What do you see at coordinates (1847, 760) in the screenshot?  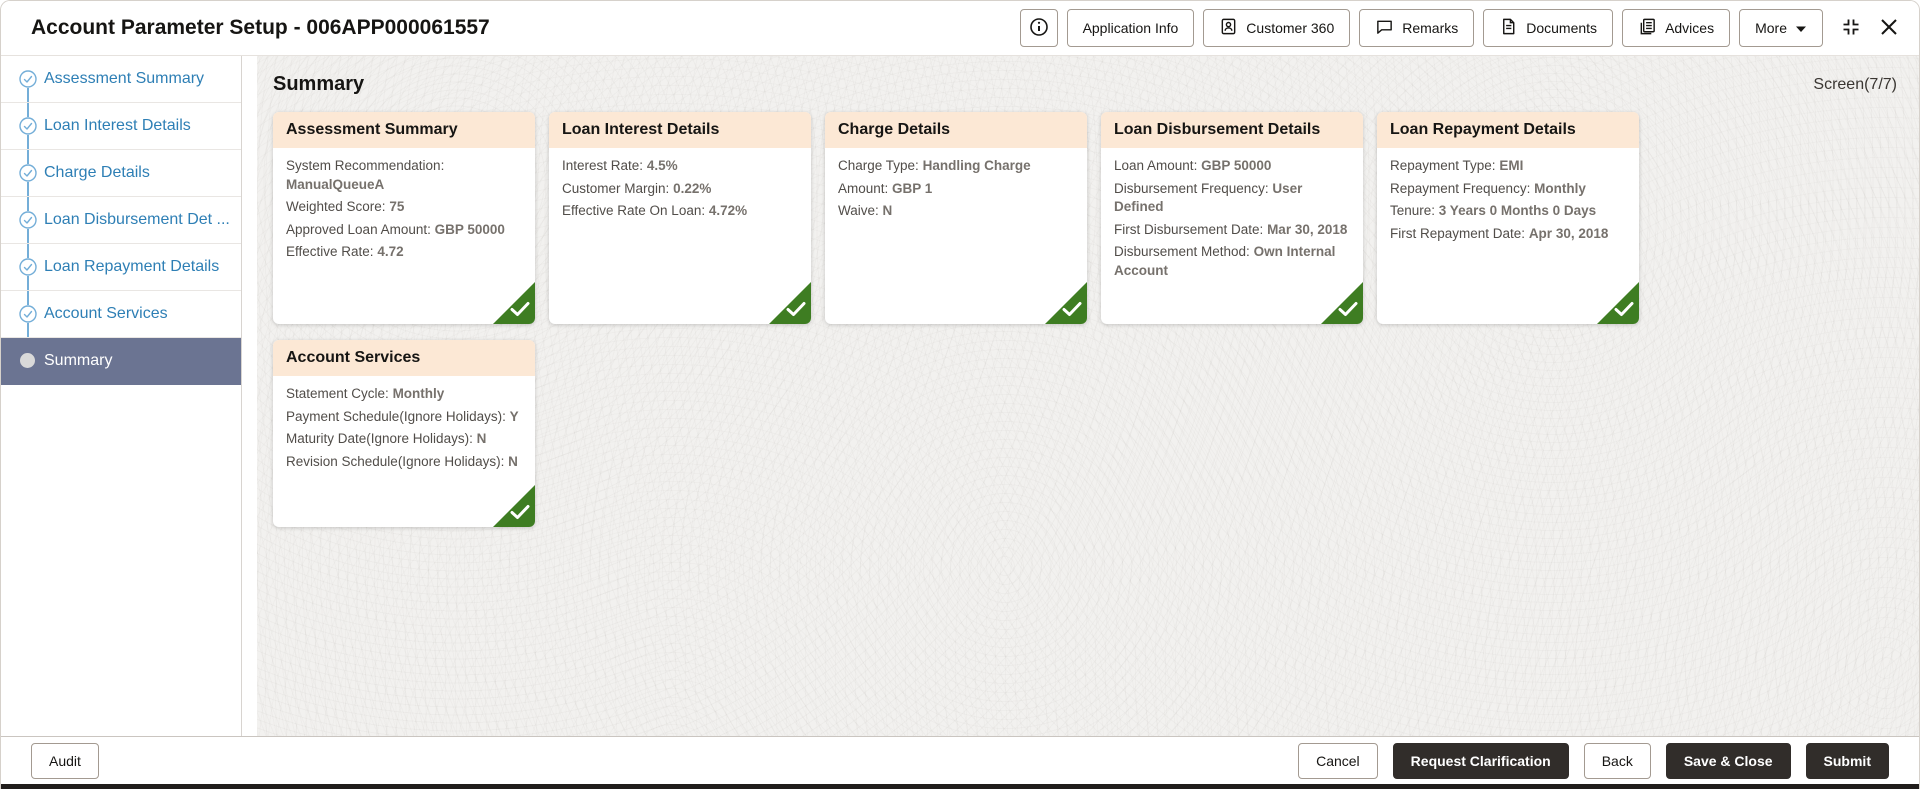 I see `submit-button: Submit` at bounding box center [1847, 760].